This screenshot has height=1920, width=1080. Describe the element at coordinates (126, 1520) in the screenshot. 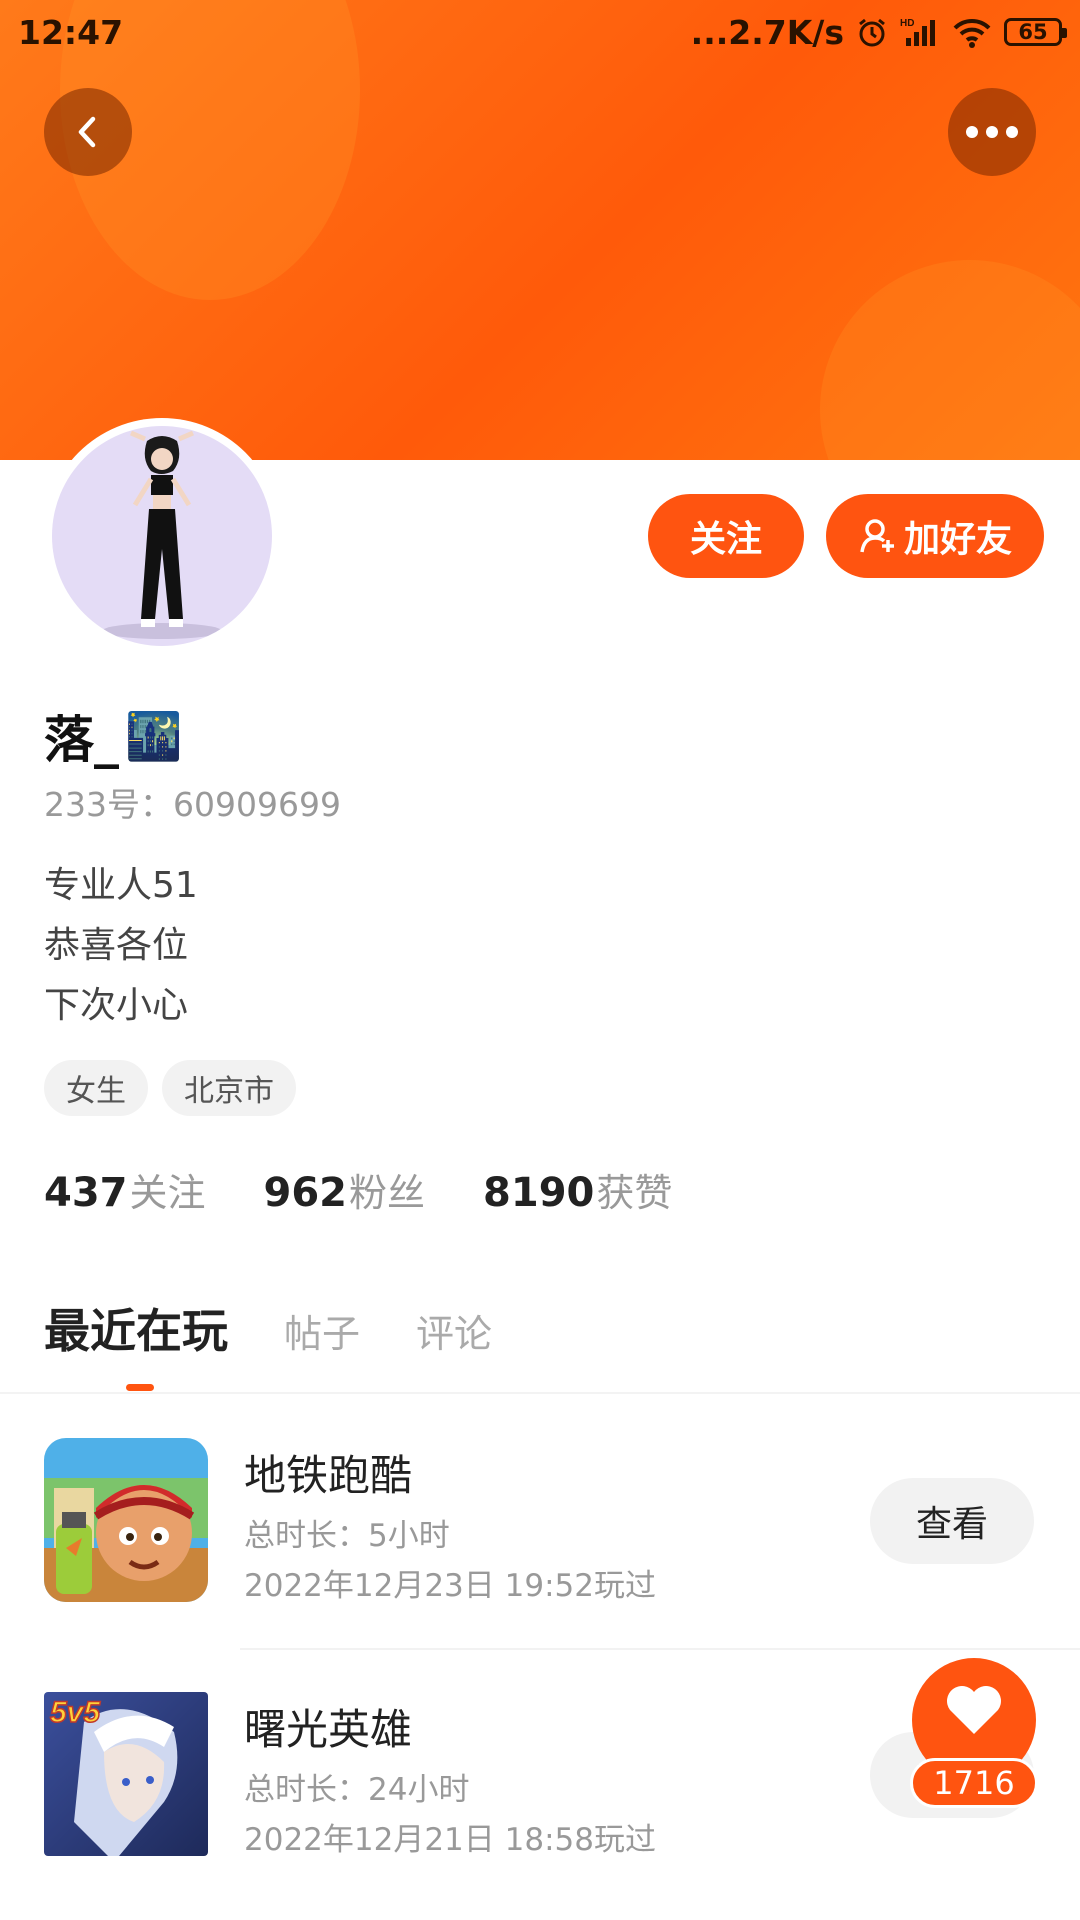

I see `game-icon-subway-surfers` at that location.